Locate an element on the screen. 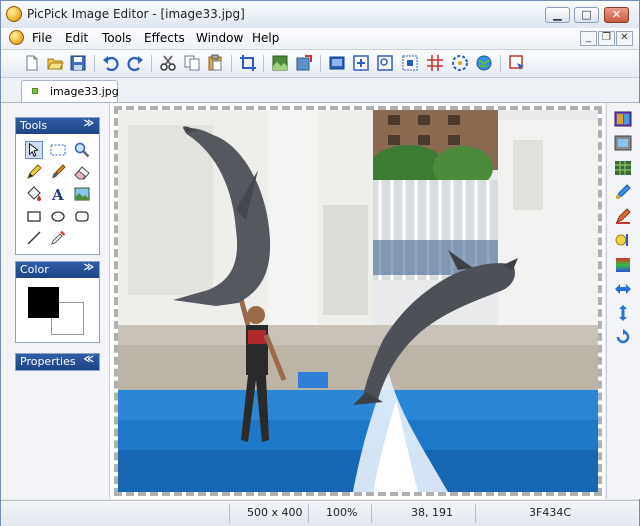  status-image-size: 500 x 400 is located at coordinates (275, 512).